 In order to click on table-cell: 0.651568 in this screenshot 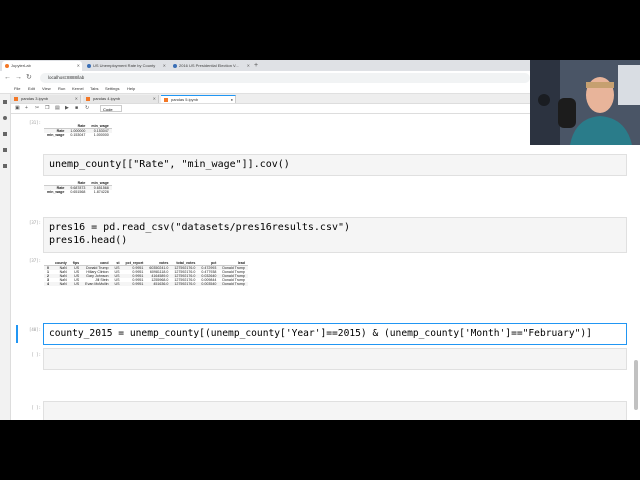, I will do `click(78, 192)`.